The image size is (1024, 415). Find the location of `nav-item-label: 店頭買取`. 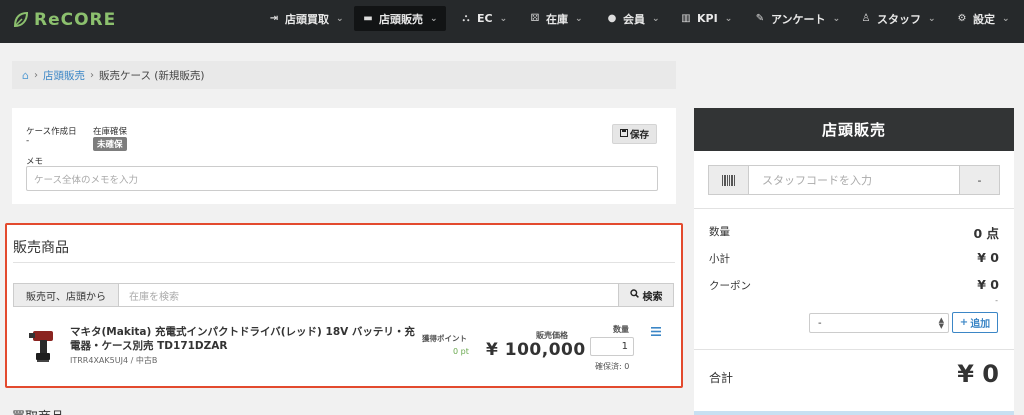

nav-item-label: 店頭買取 is located at coordinates (307, 19).